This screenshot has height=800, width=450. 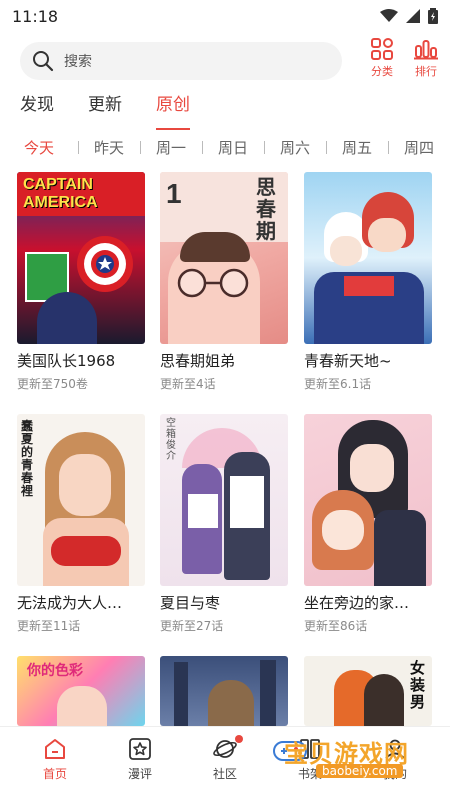 What do you see at coordinates (55, 759) in the screenshot?
I see `nav-home: 首页` at bounding box center [55, 759].